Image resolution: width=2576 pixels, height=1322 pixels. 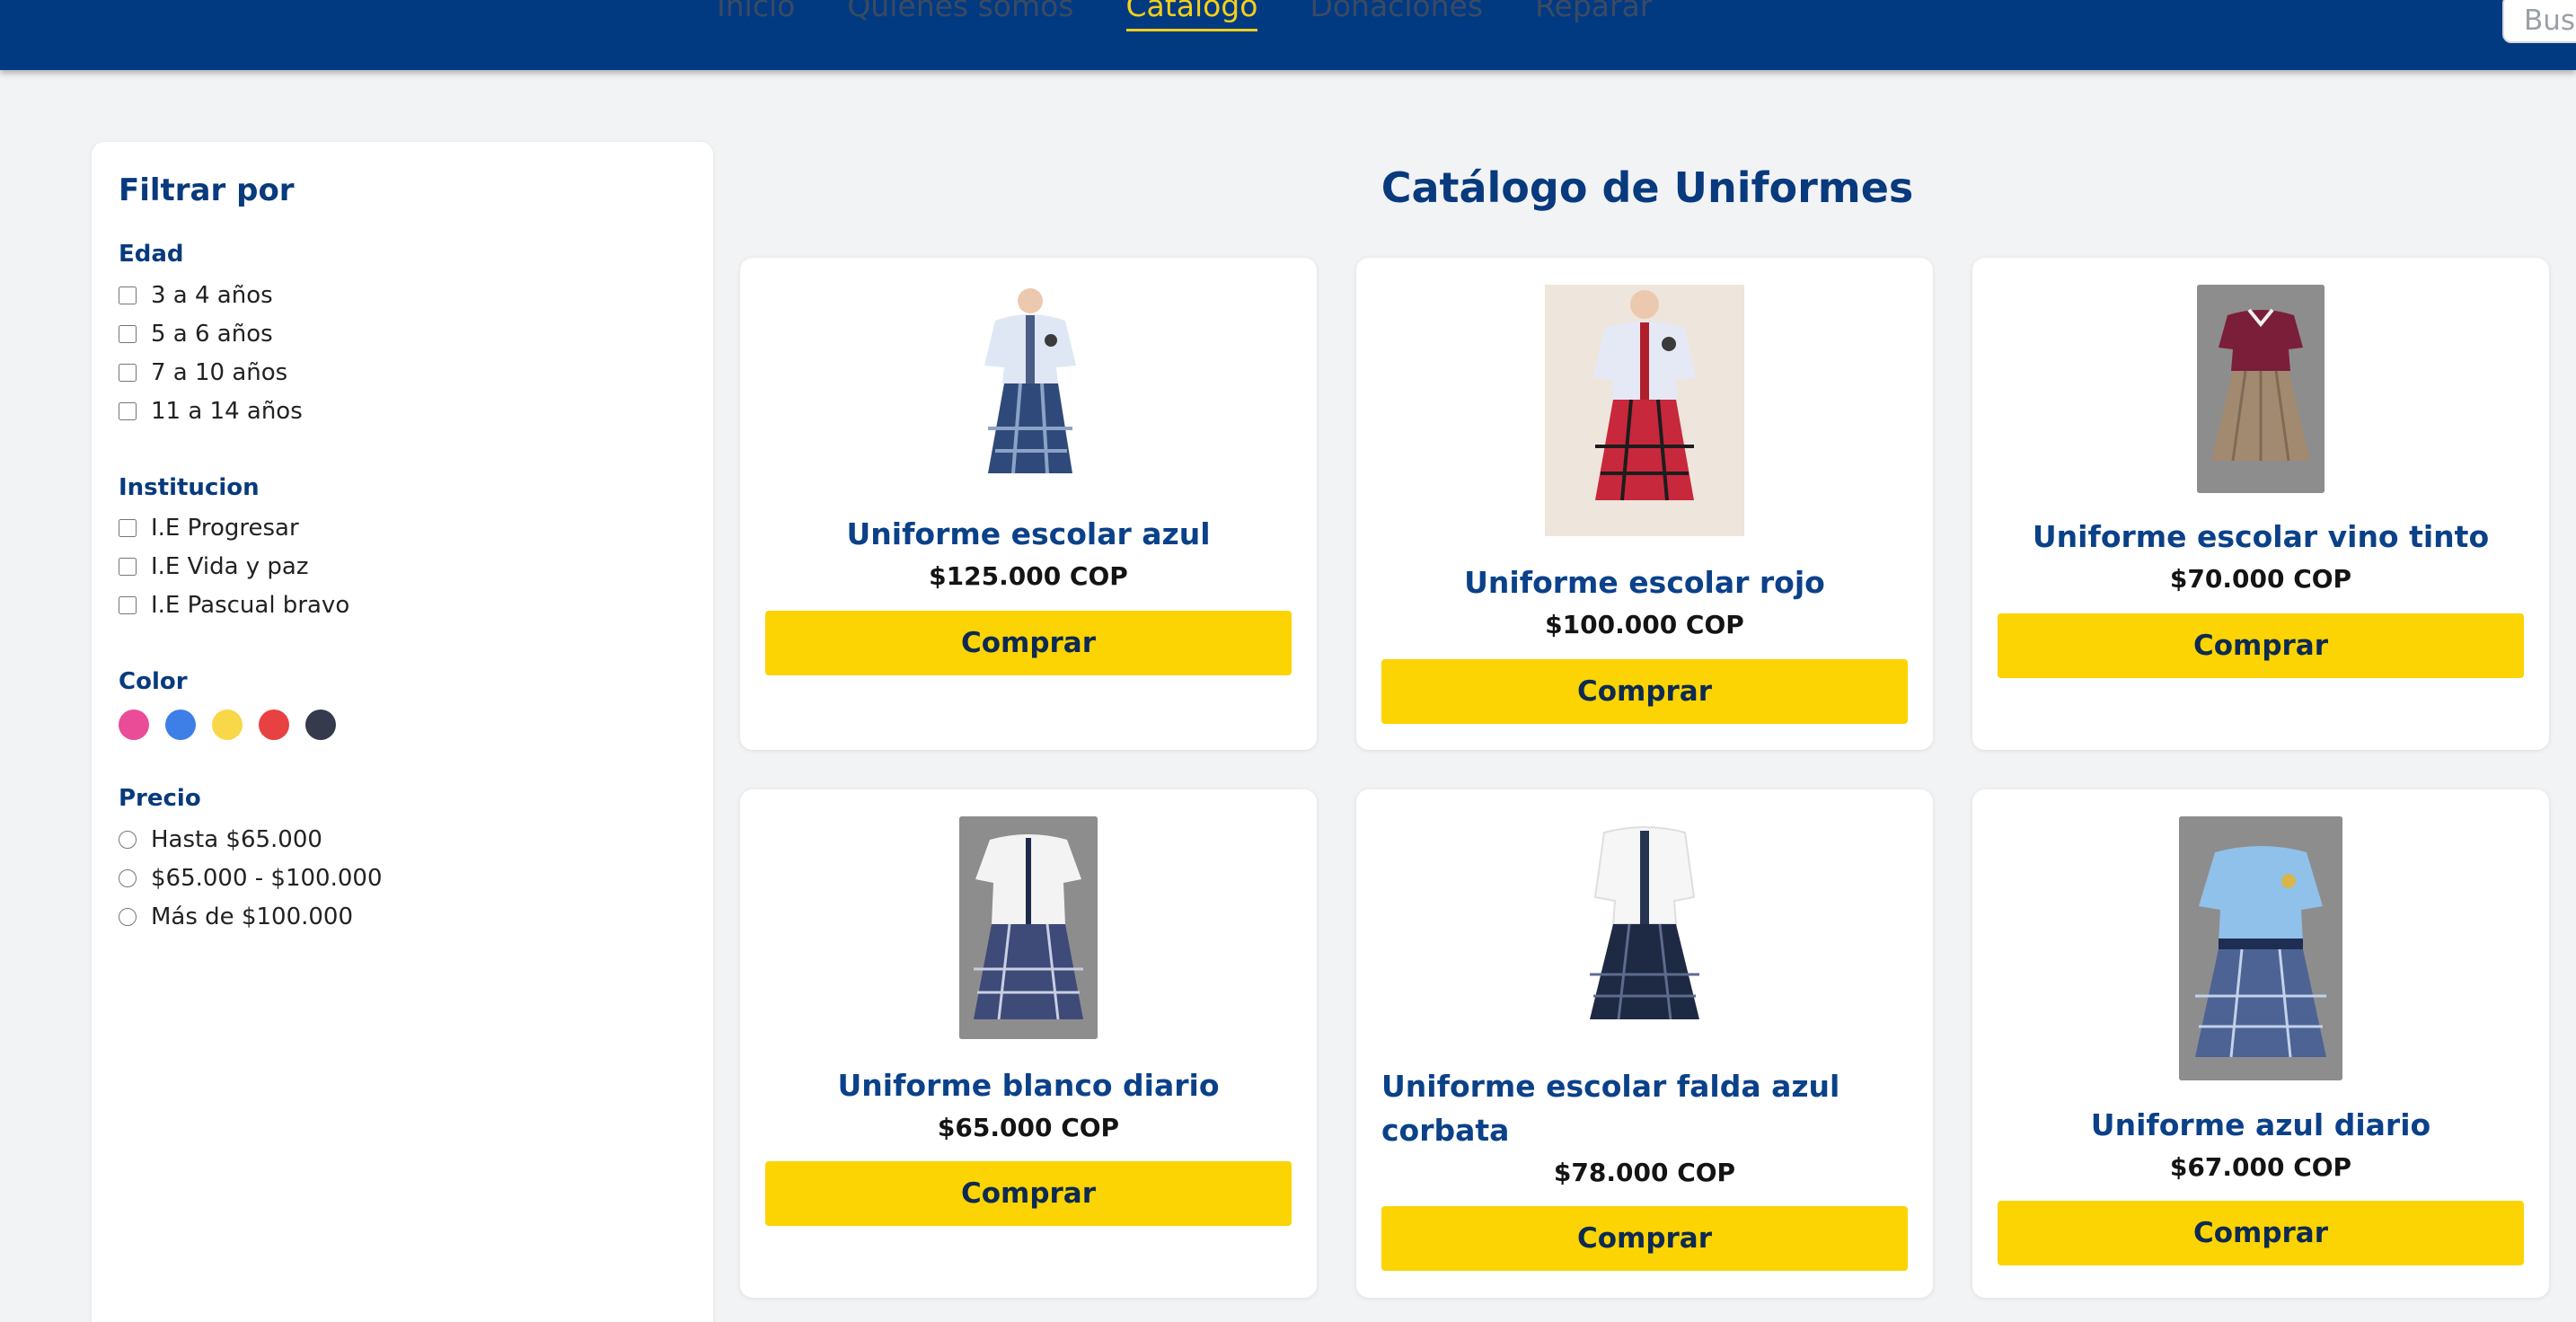 What do you see at coordinates (1028, 576) in the screenshot?
I see `product-price: $125.000 COP` at bounding box center [1028, 576].